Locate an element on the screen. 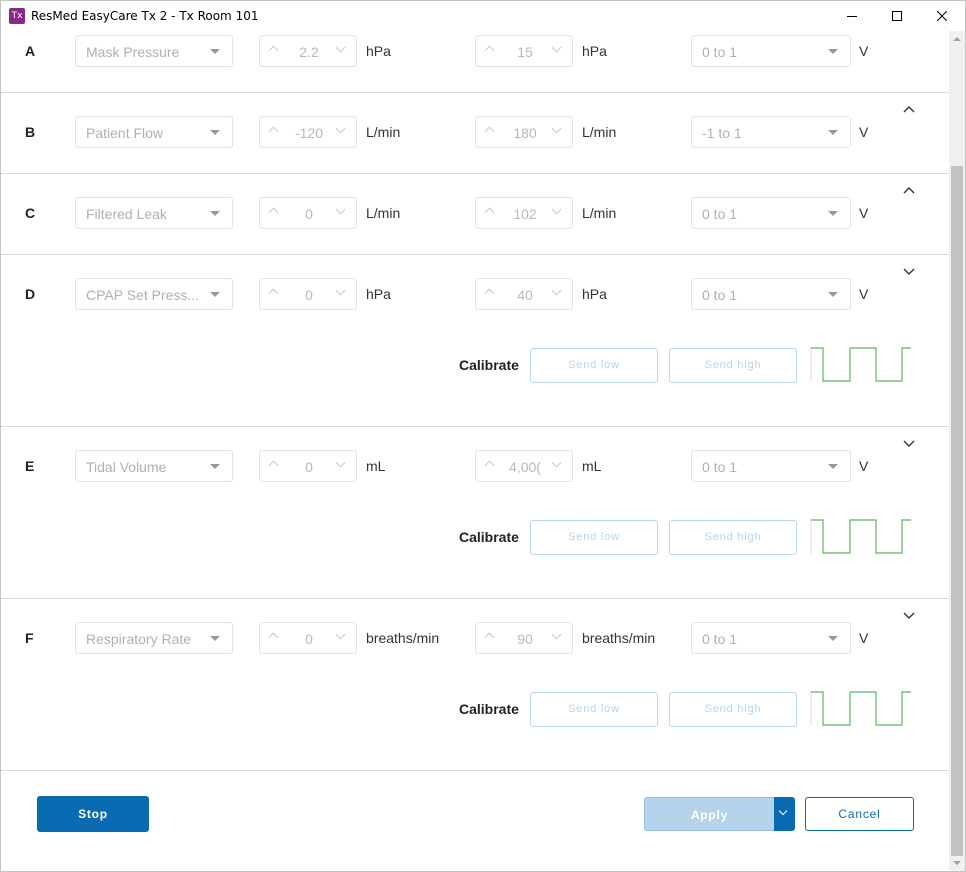 This screenshot has height=872, width=966. high-value: 40 is located at coordinates (525, 295).